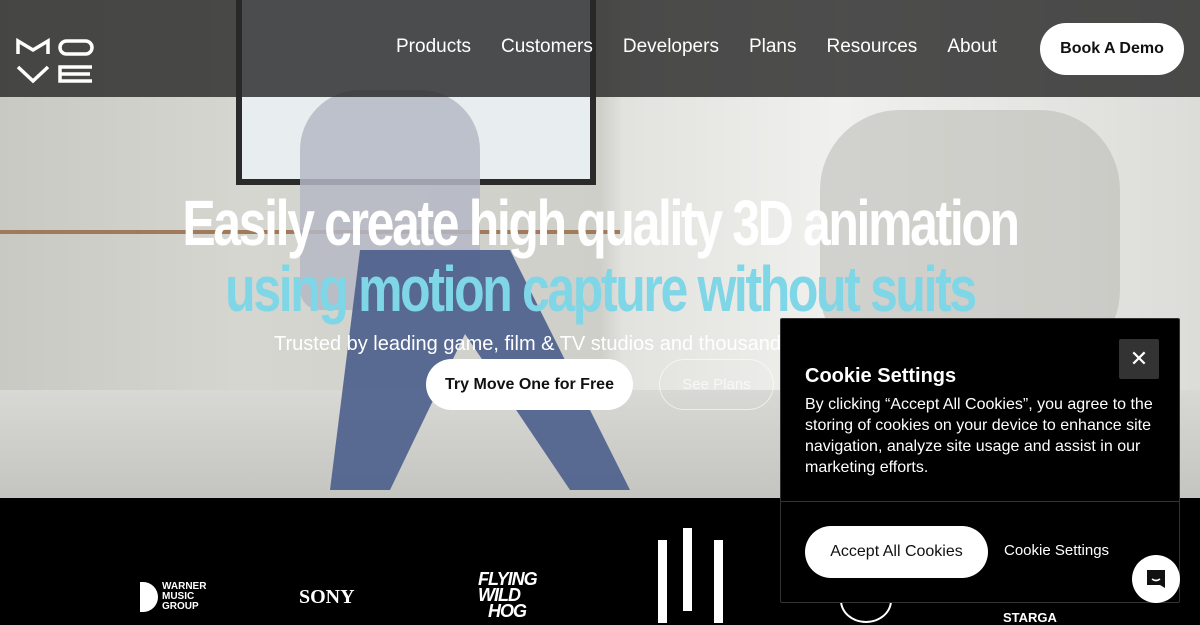 Image resolution: width=1200 pixels, height=625 pixels. Describe the element at coordinates (980, 501) in the screenshot. I see `divider` at that location.